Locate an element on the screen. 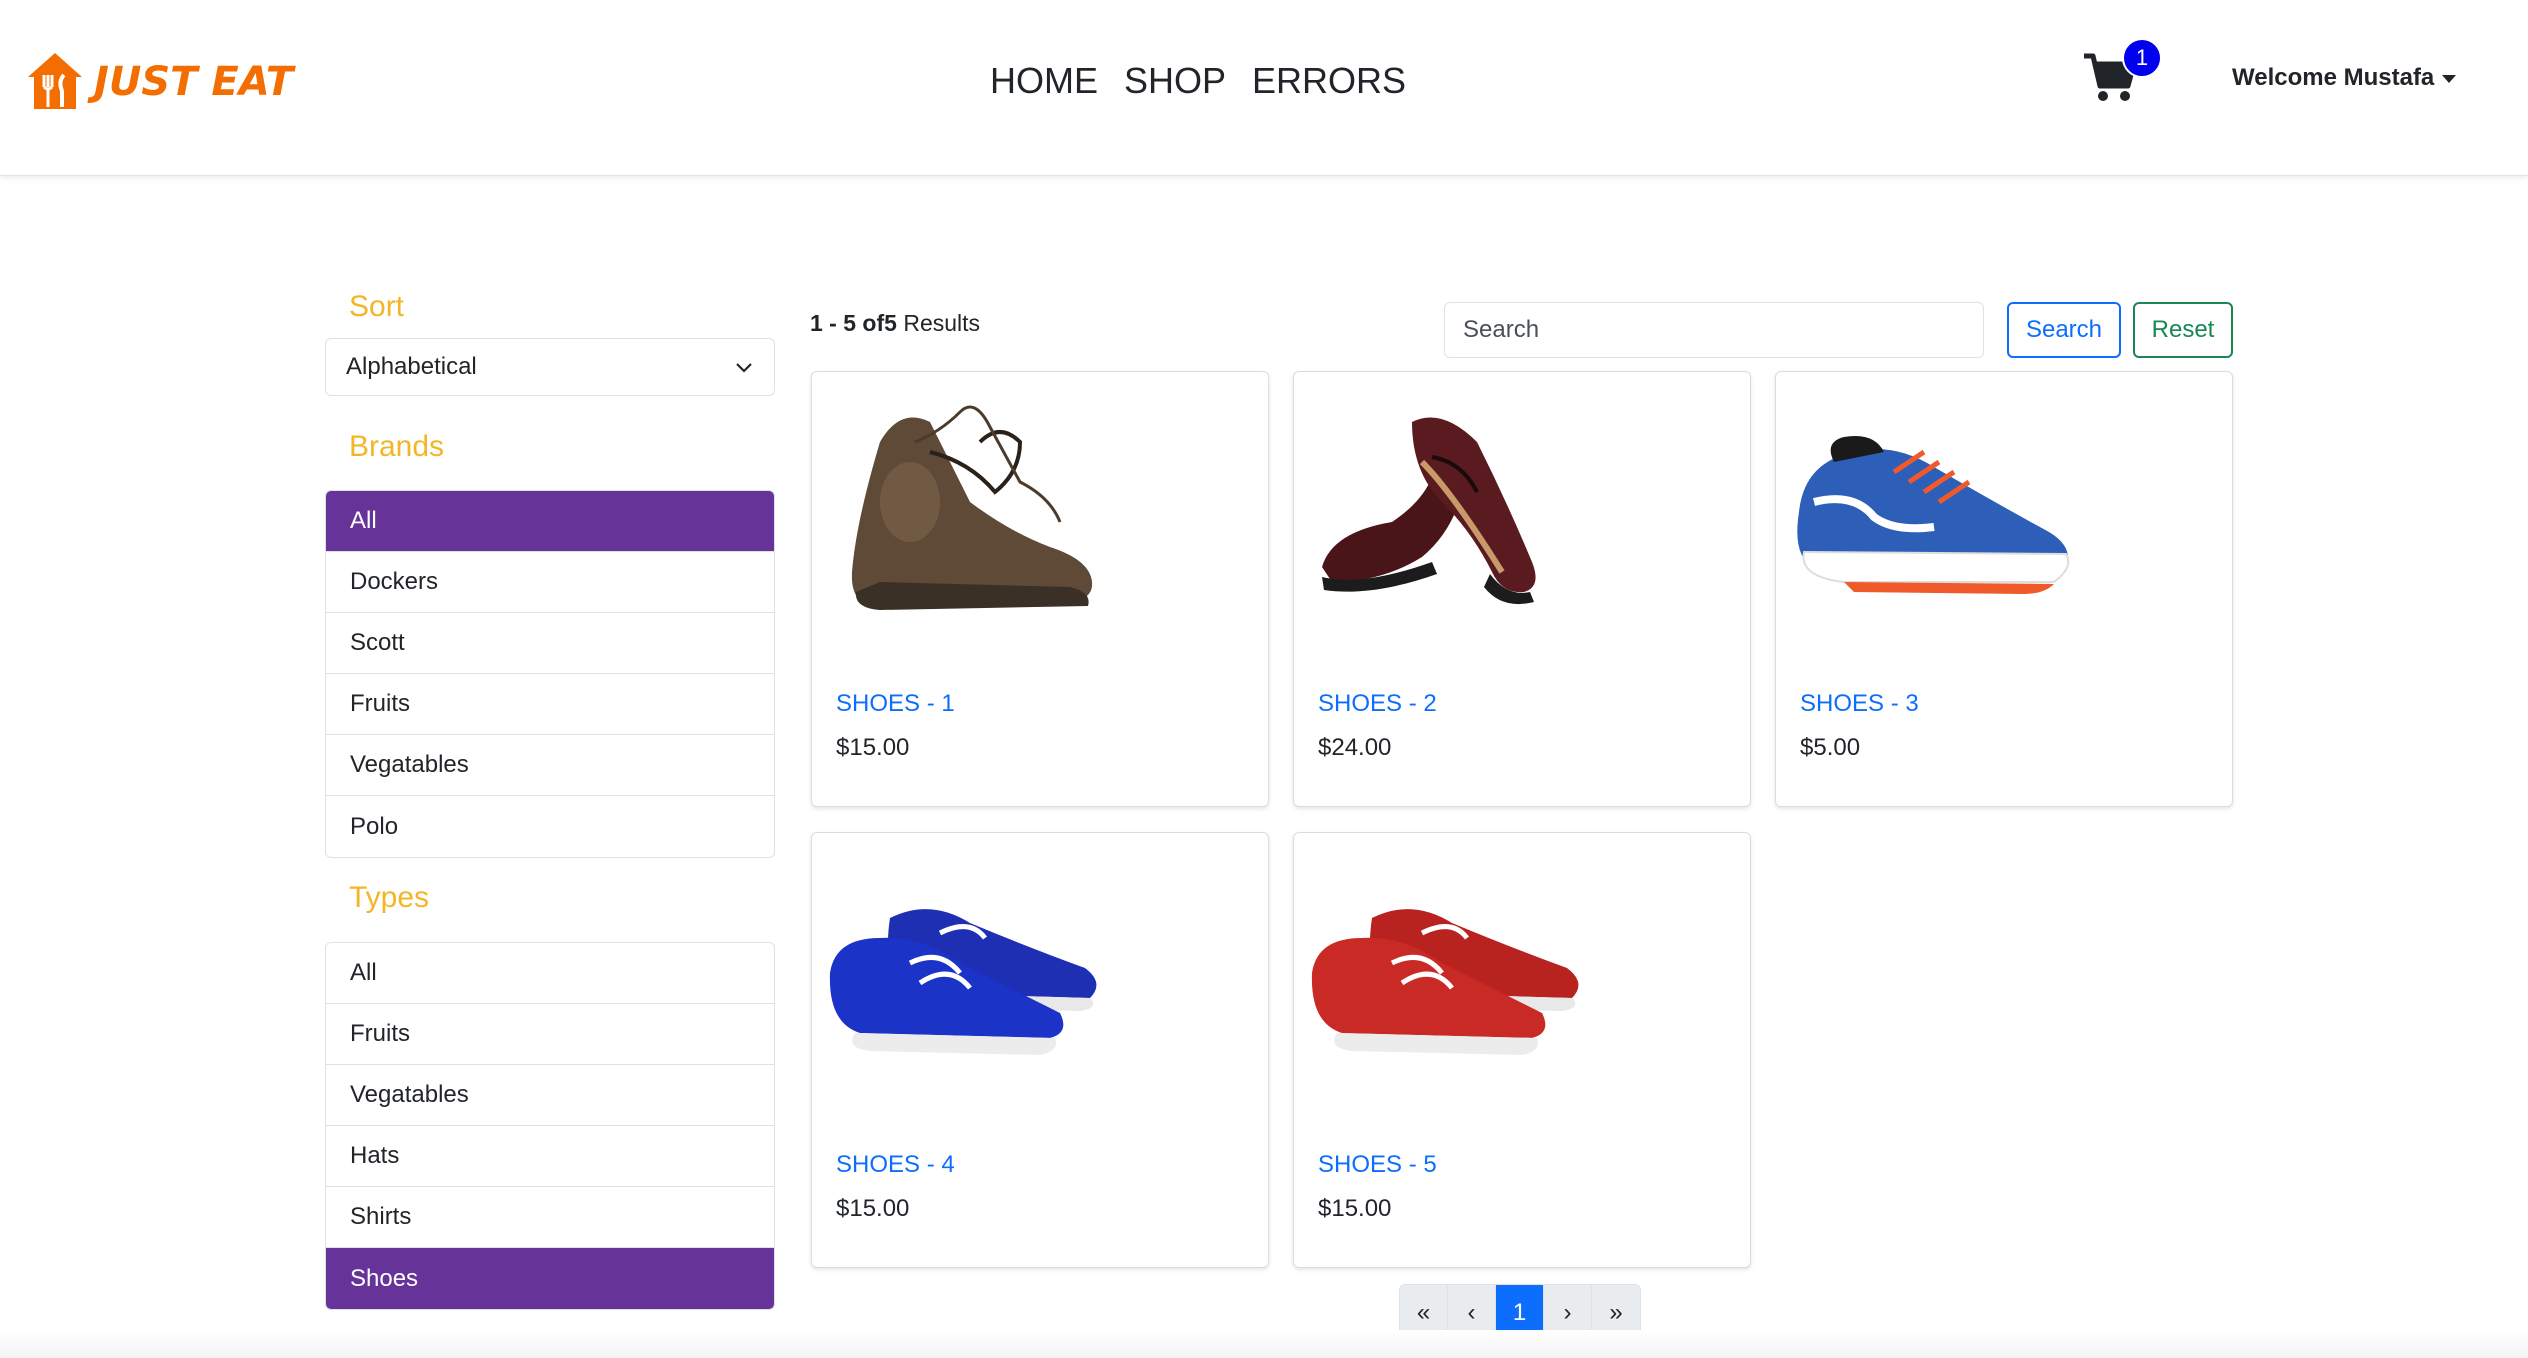 The width and height of the screenshot is (2528, 1358). user-dropdown: Welcome Mustafa is located at coordinates (2344, 78).